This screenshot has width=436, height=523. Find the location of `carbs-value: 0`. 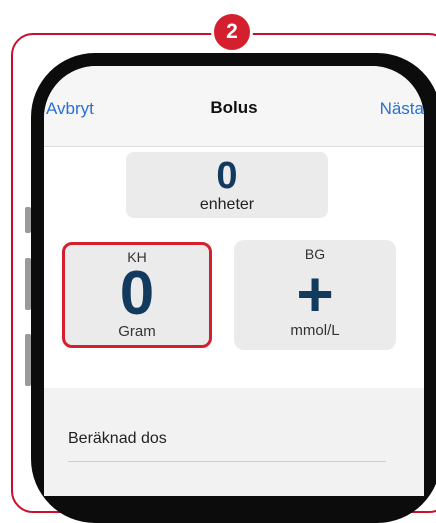

carbs-value: 0 is located at coordinates (137, 293).